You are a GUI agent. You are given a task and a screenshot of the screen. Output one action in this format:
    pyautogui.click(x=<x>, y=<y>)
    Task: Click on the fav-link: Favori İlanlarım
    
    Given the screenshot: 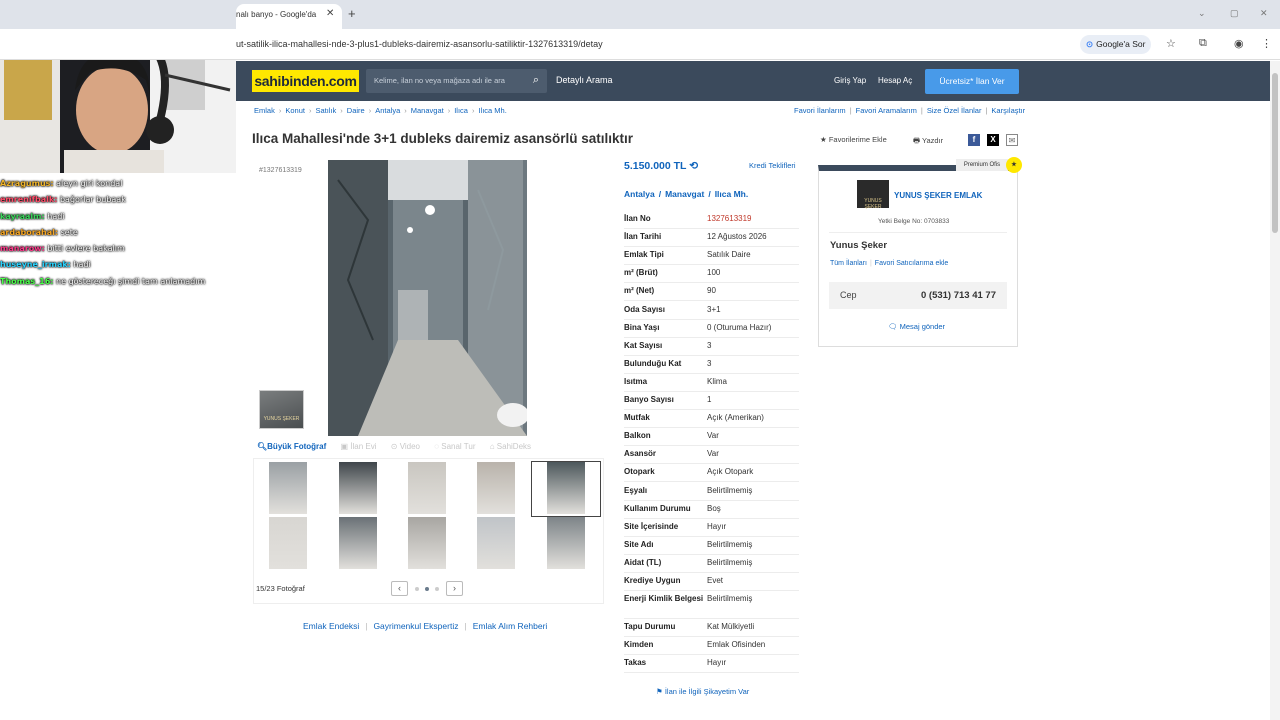 What is the action you would take?
    pyautogui.click(x=820, y=110)
    